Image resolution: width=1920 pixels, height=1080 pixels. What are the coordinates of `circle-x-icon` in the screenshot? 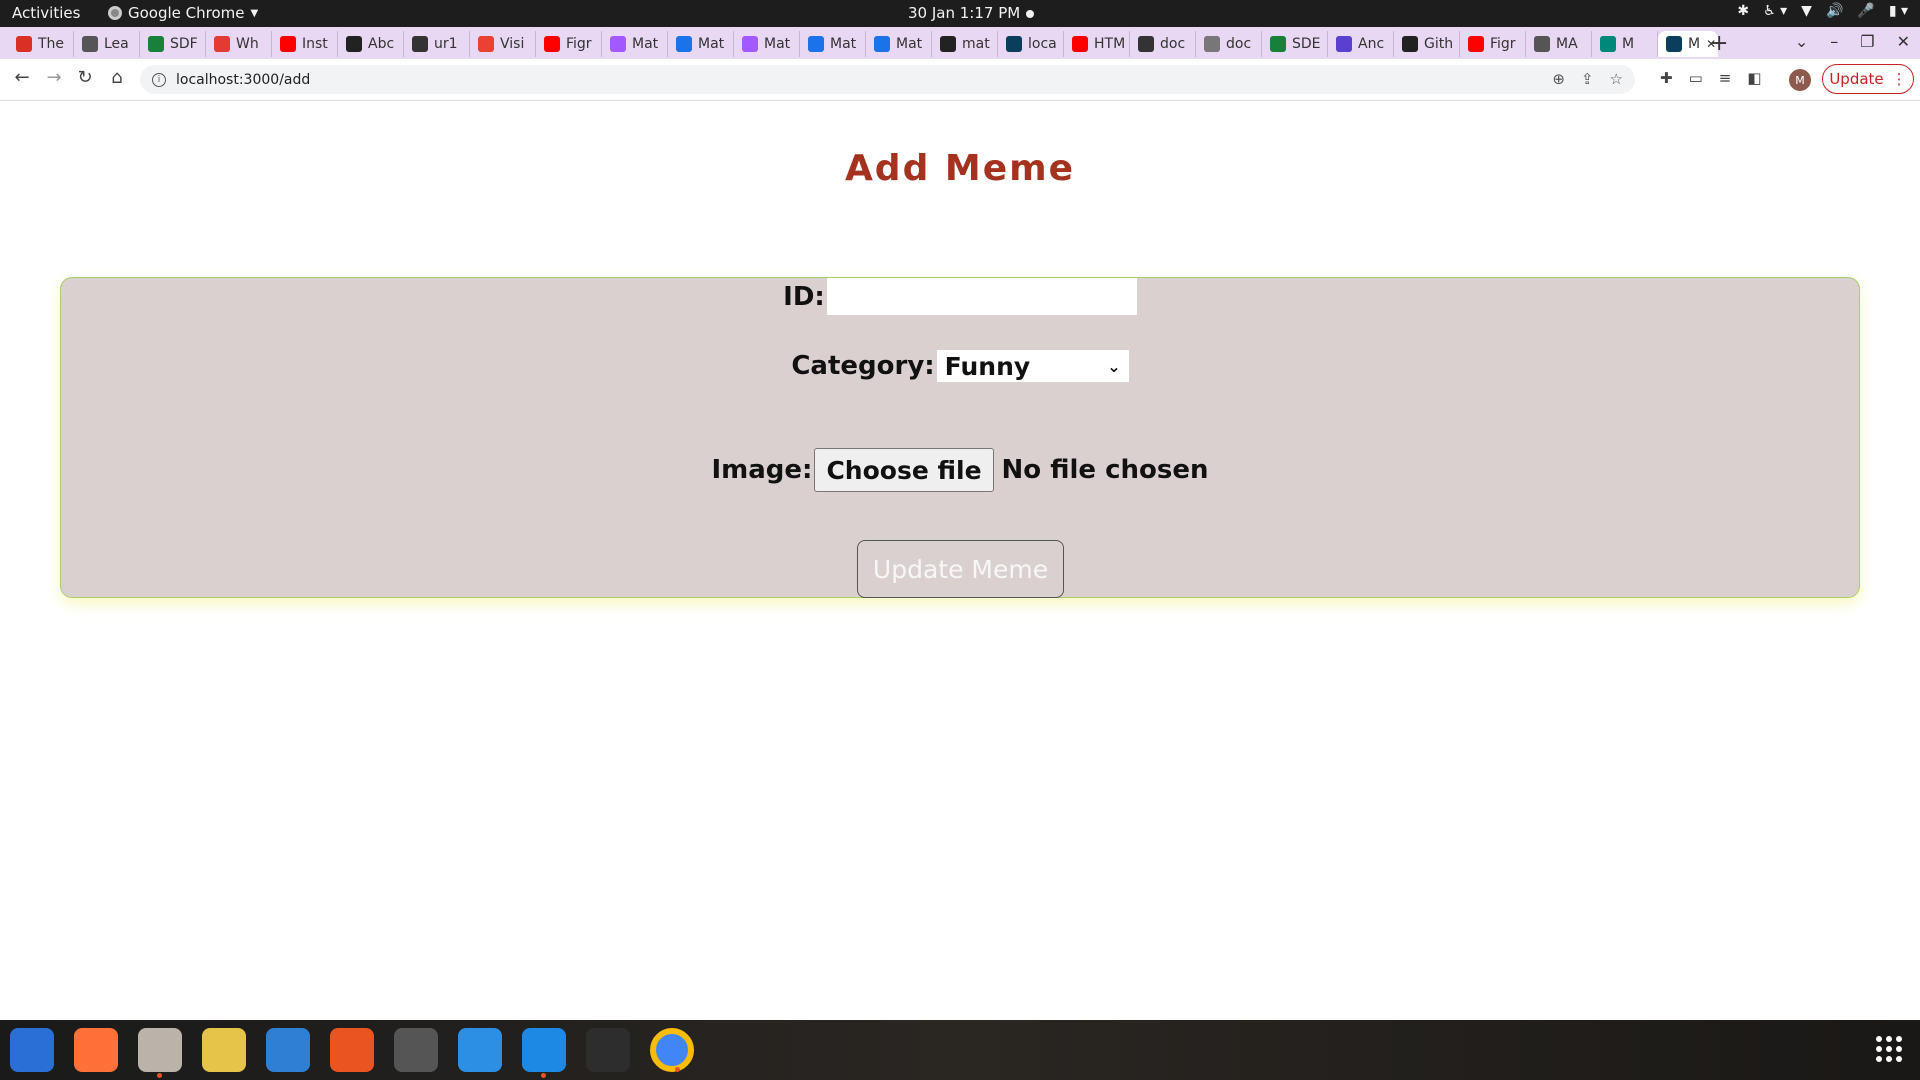 It's located at (90, 44).